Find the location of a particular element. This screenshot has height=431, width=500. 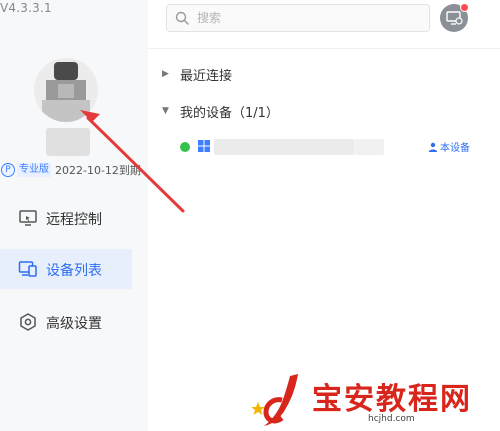

search-icon is located at coordinates (182, 18).